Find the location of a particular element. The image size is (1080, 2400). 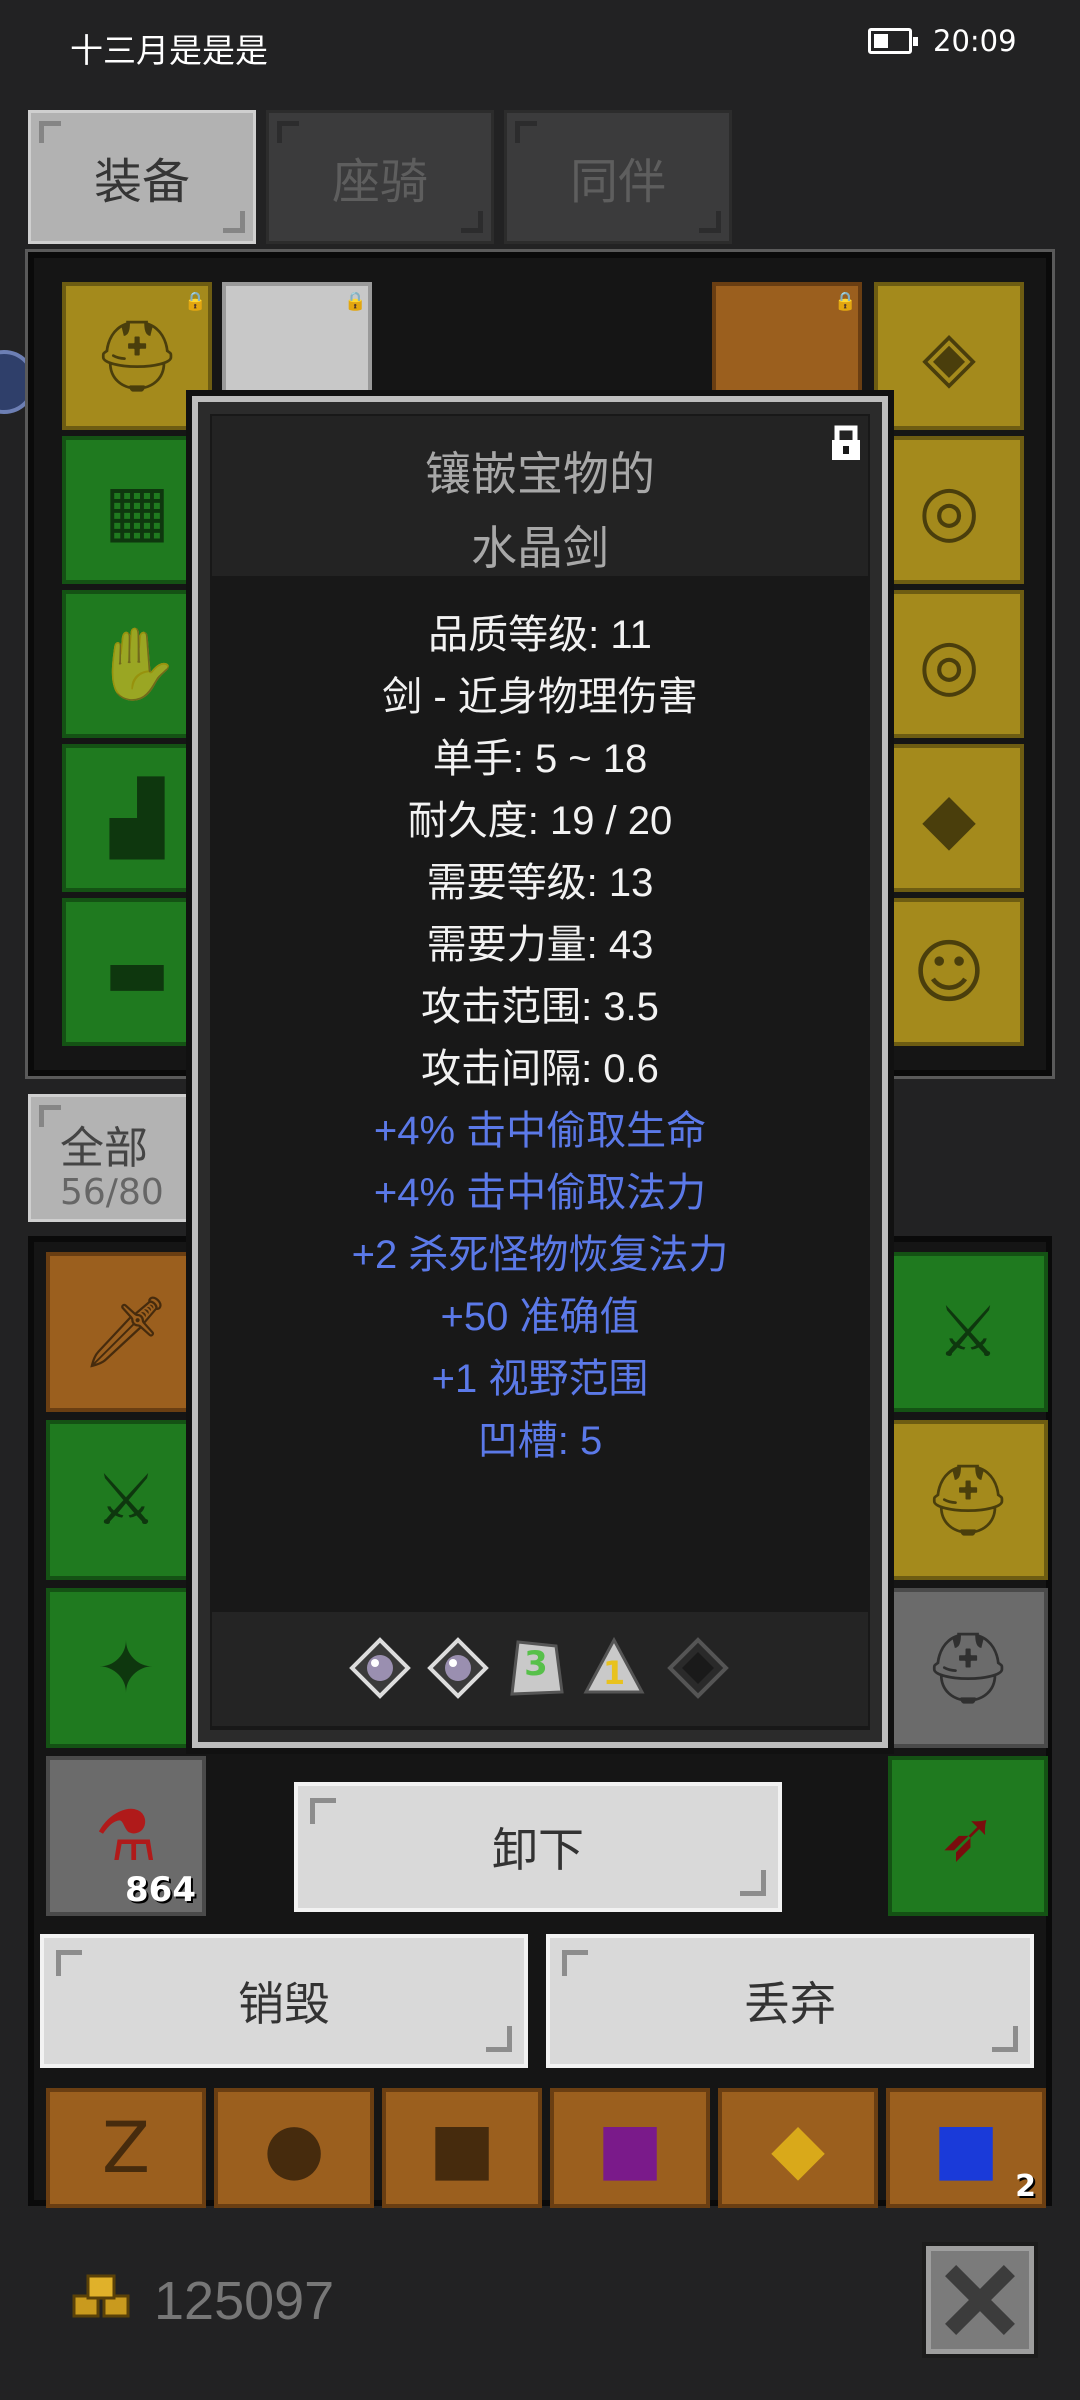

bow-icon: ➶ is located at coordinates (968, 1836).